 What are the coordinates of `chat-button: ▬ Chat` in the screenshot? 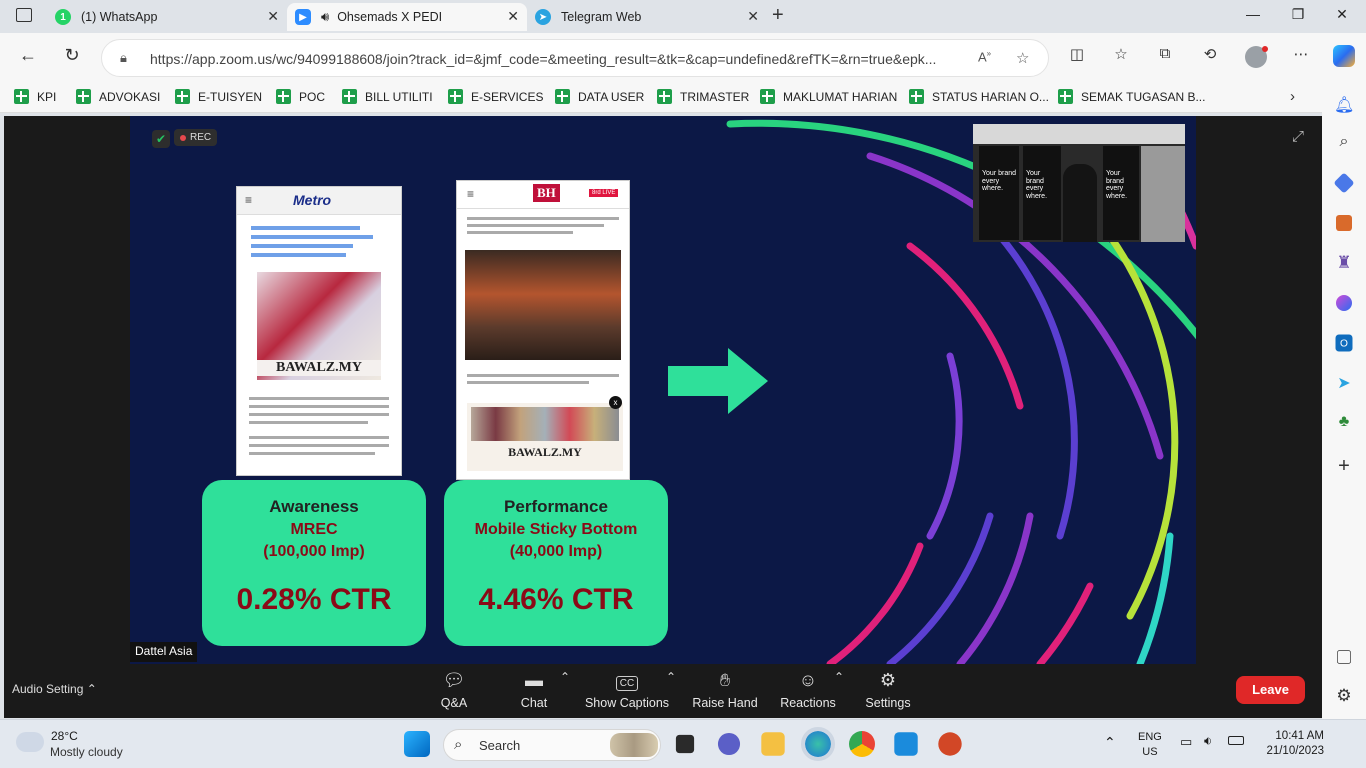 It's located at (534, 690).